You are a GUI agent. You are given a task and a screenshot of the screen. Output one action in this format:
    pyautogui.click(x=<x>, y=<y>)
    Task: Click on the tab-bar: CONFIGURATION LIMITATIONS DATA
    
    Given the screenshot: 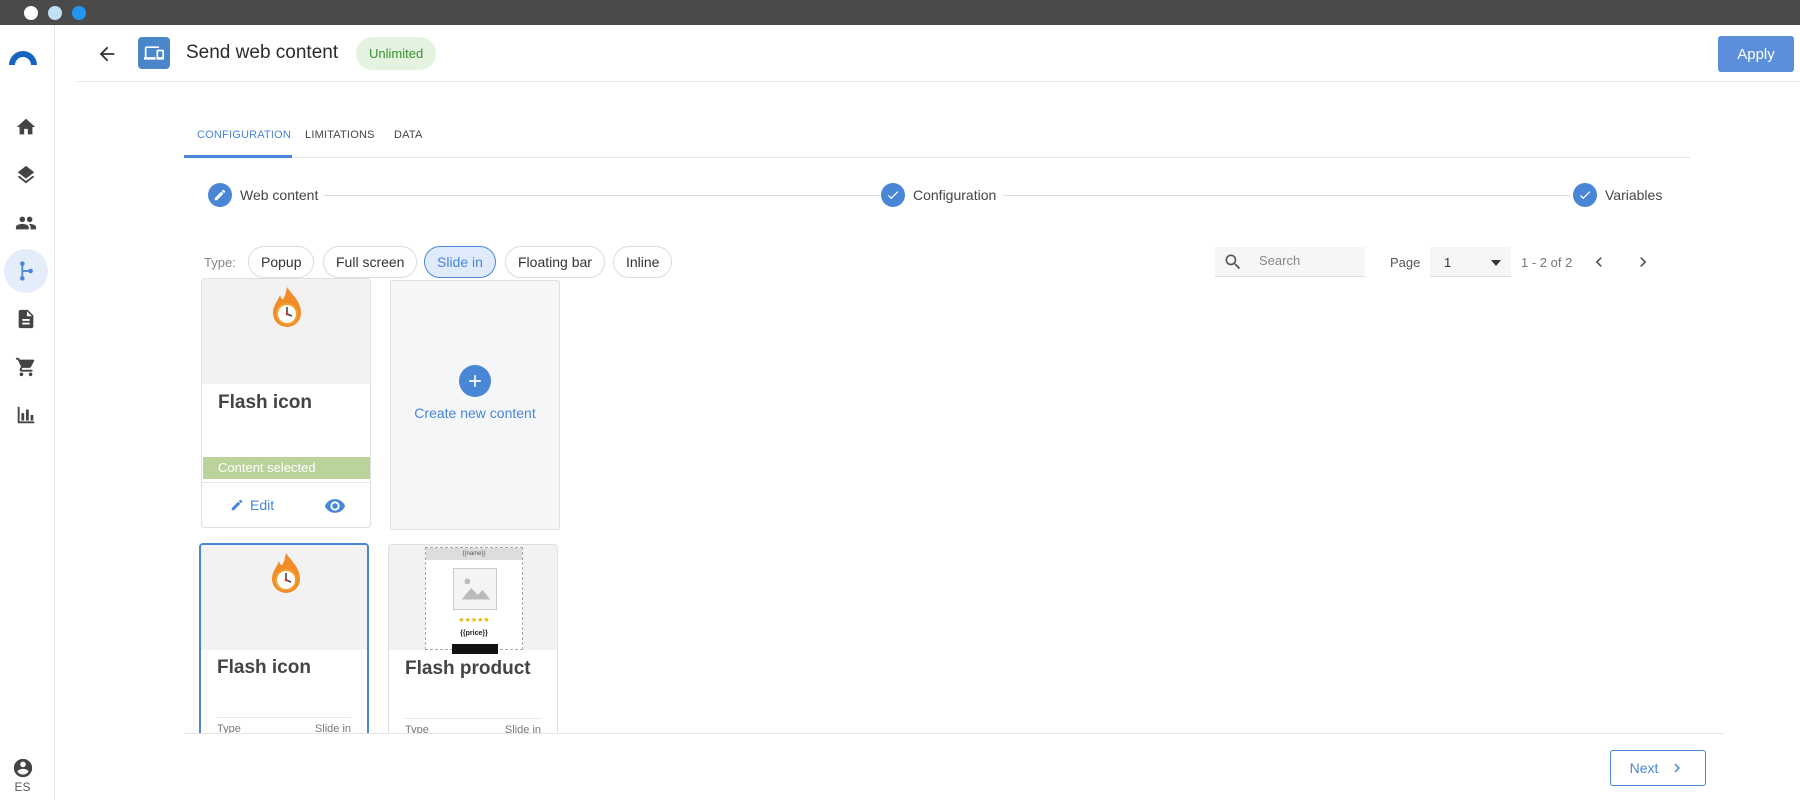 What is the action you would take?
    pyautogui.click(x=937, y=136)
    